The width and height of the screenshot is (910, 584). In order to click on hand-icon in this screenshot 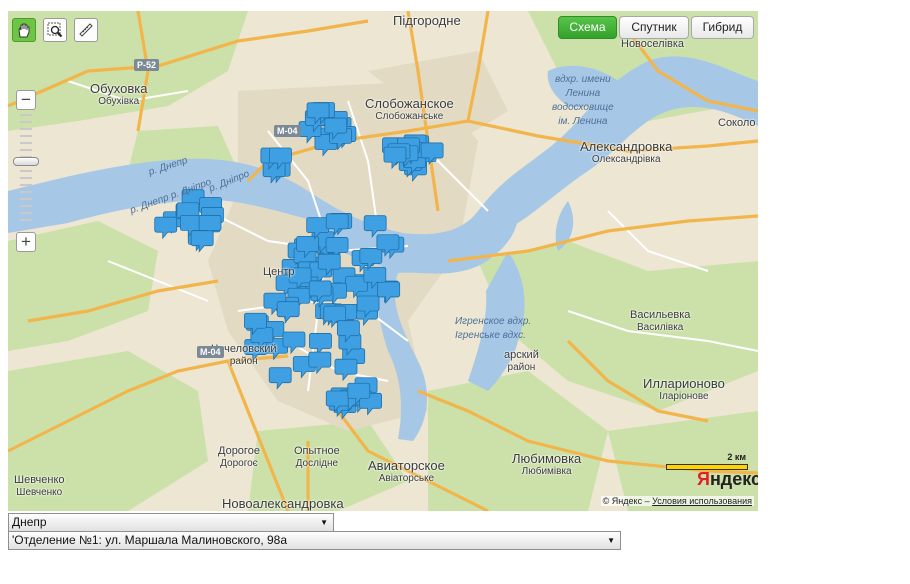, I will do `click(24, 30)`.